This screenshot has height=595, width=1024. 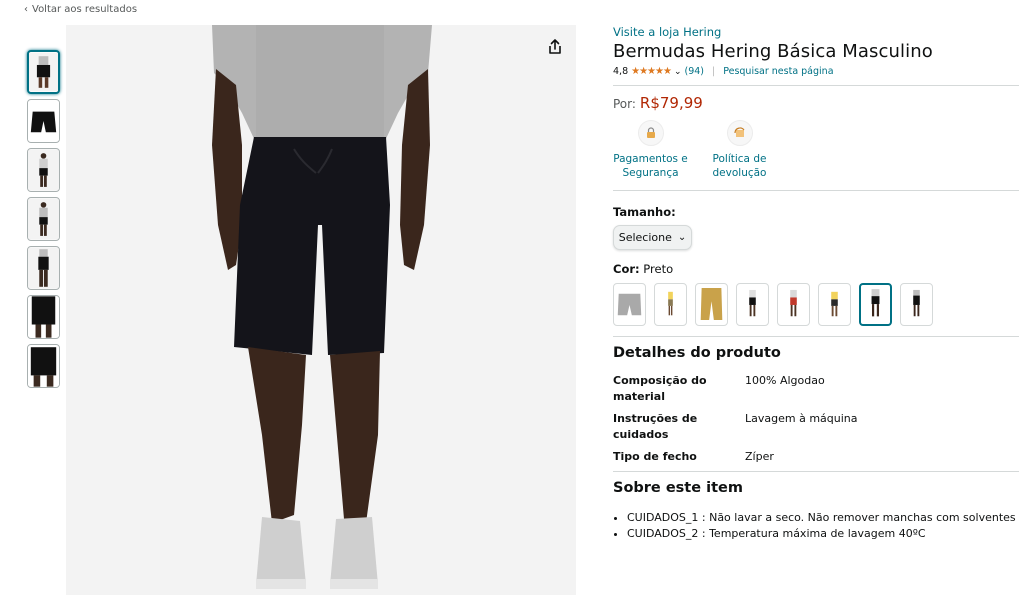 What do you see at coordinates (739, 166) in the screenshot?
I see `feature-label: Política de devolução` at bounding box center [739, 166].